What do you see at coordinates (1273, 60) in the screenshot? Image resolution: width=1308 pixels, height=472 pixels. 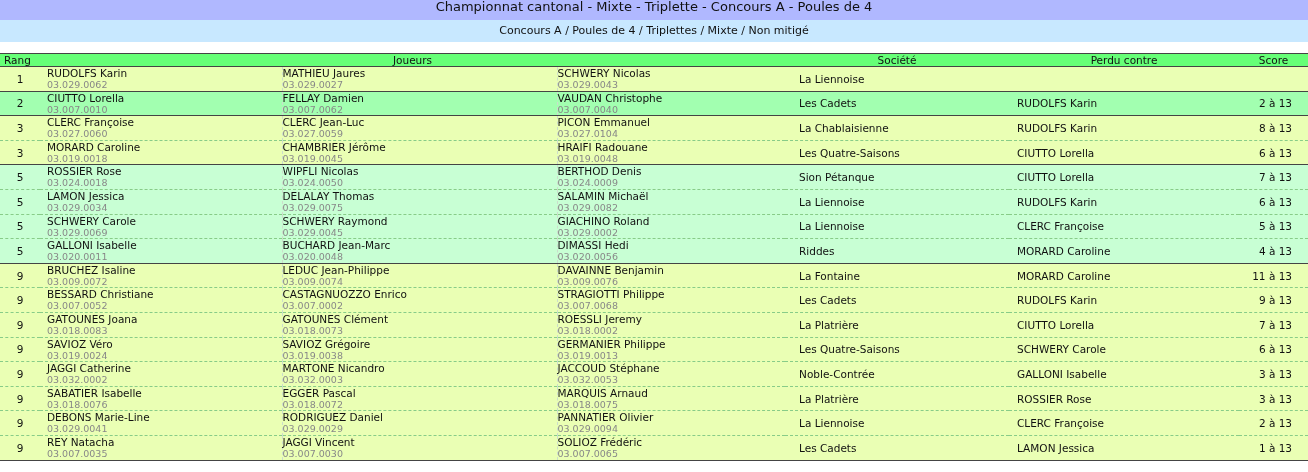 I see `column-header: Score` at bounding box center [1273, 60].